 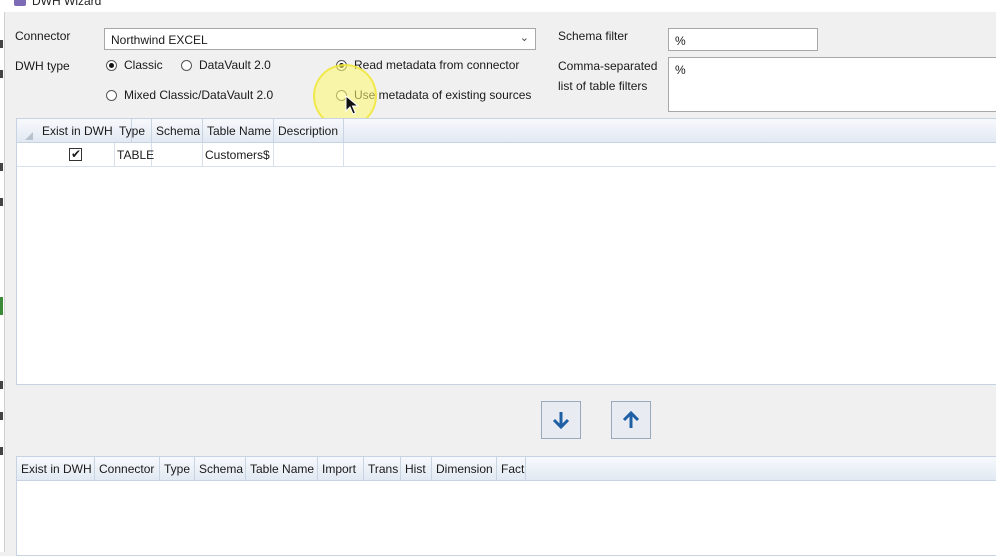 I want to click on cell-type: TABLE, so click(x=134, y=154).